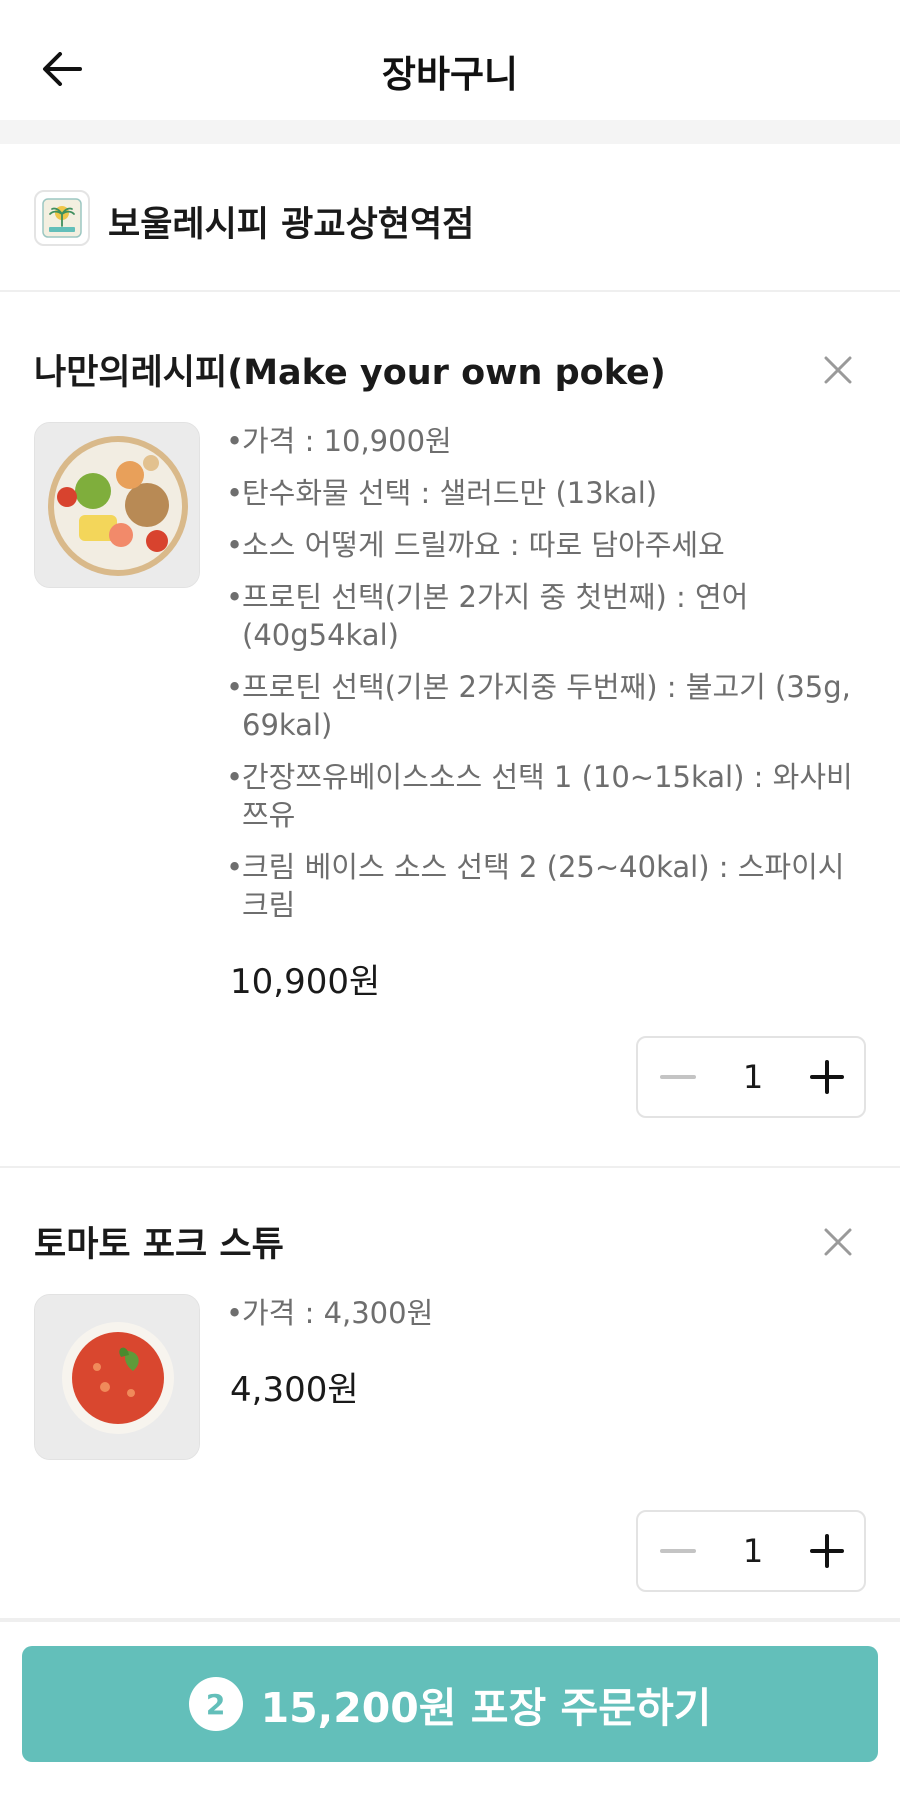  Describe the element at coordinates (546, 545) in the screenshot. I see `option-line: 소스 어떻게 드릴까요 : 따로 담아주세요` at that location.